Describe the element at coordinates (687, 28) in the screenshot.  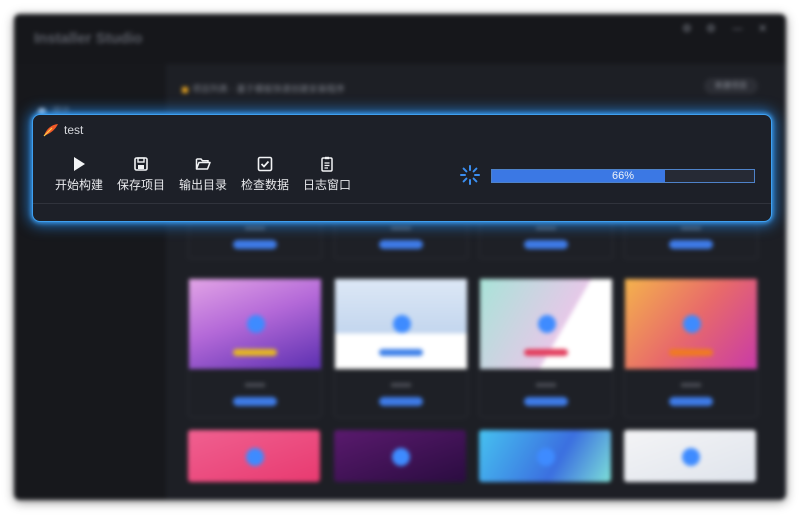
I see `settings-icon: ⚙` at that location.